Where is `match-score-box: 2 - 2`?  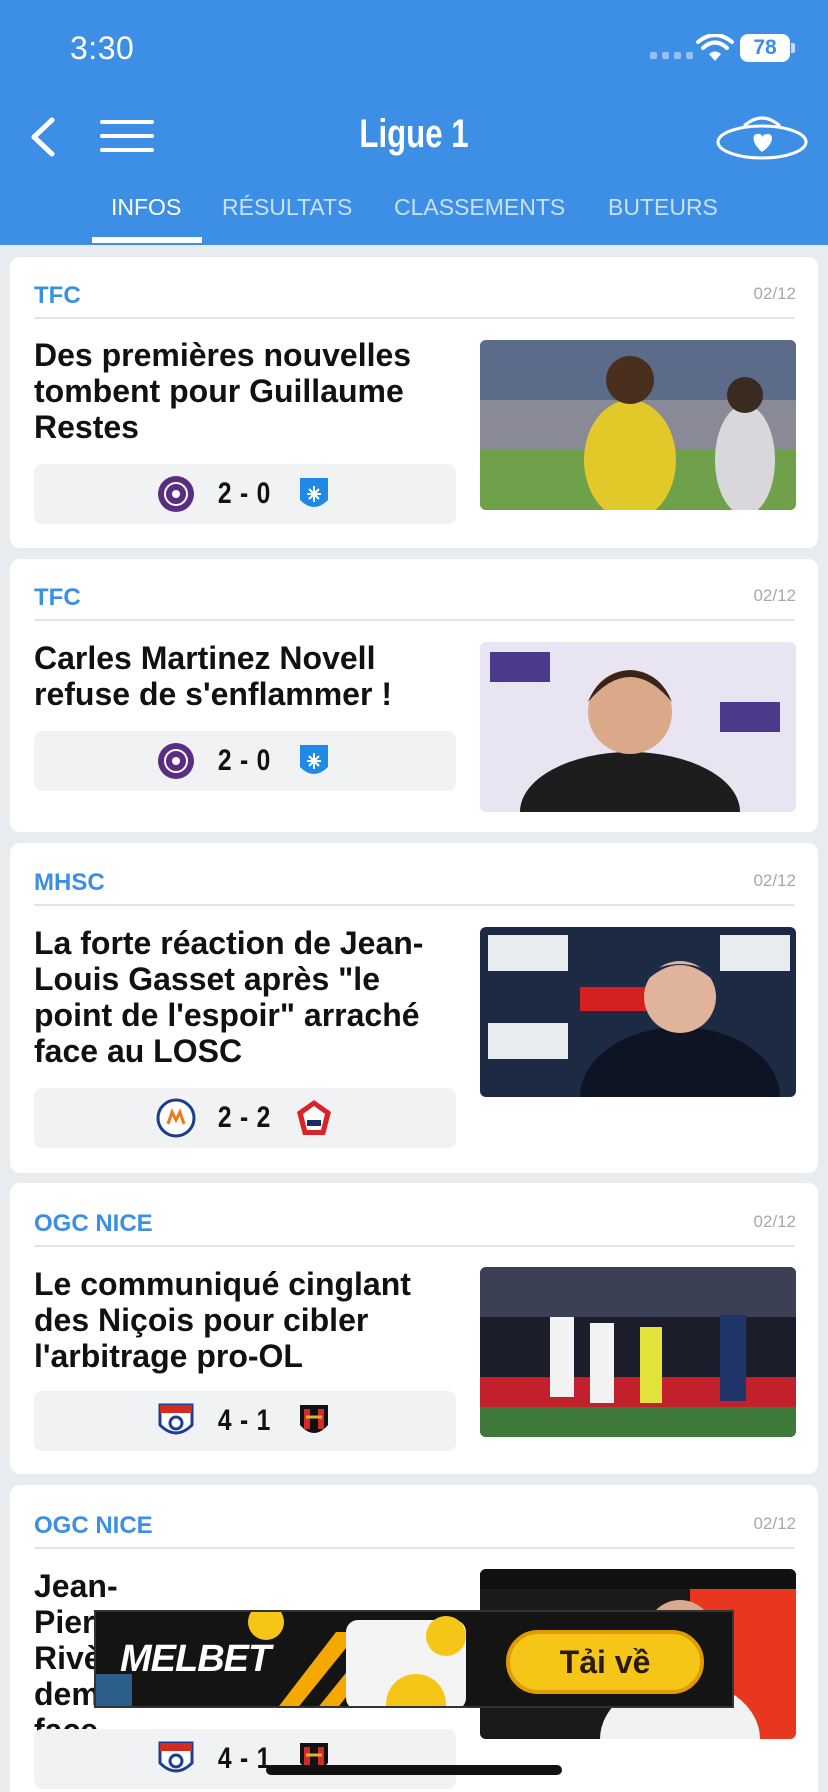 match-score-box: 2 - 2 is located at coordinates (245, 1118).